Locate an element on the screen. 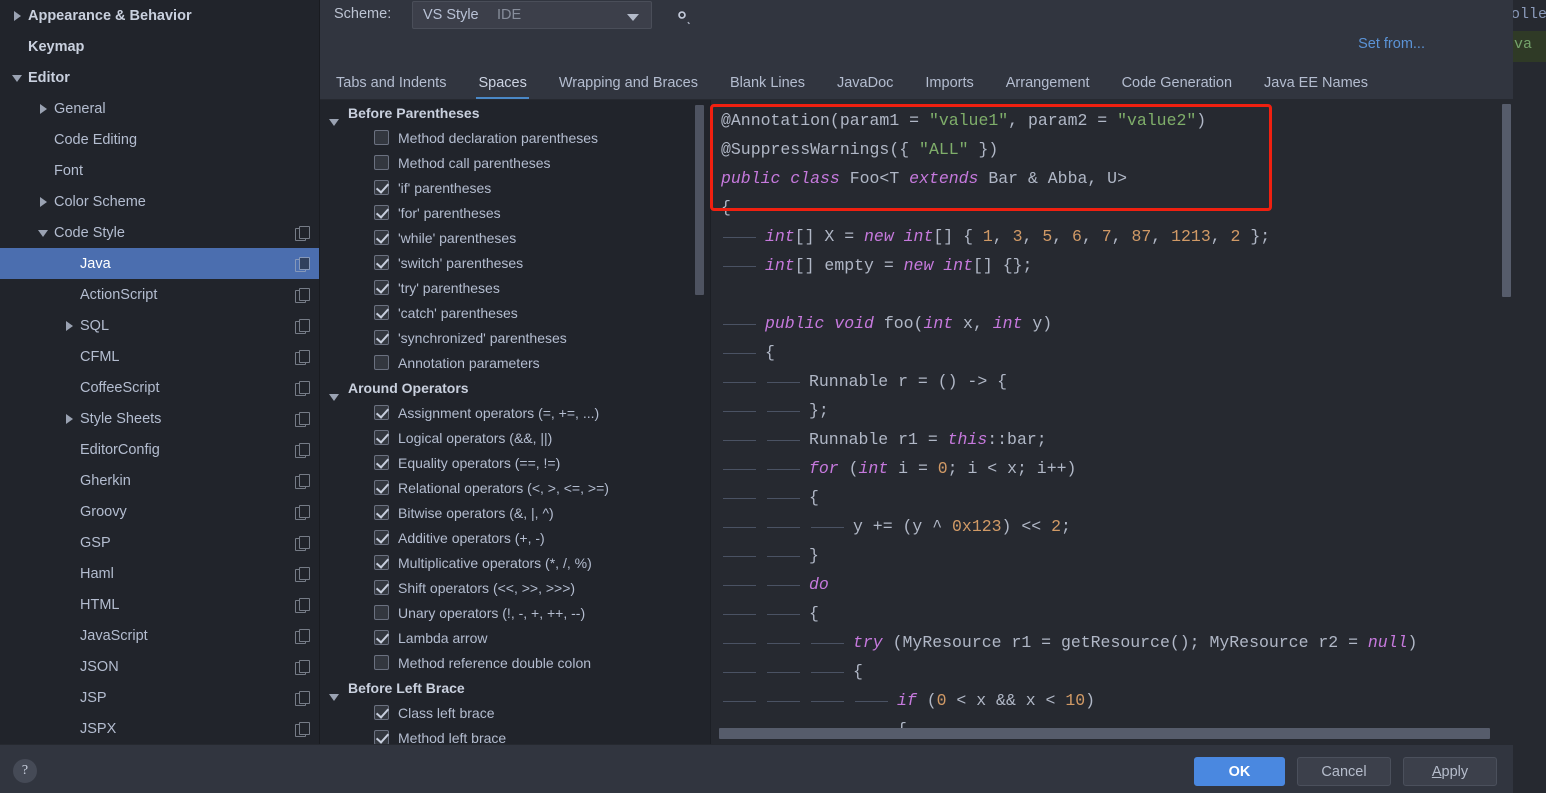  sidebar-item-editorconfig: EditorConfig is located at coordinates (159, 449).